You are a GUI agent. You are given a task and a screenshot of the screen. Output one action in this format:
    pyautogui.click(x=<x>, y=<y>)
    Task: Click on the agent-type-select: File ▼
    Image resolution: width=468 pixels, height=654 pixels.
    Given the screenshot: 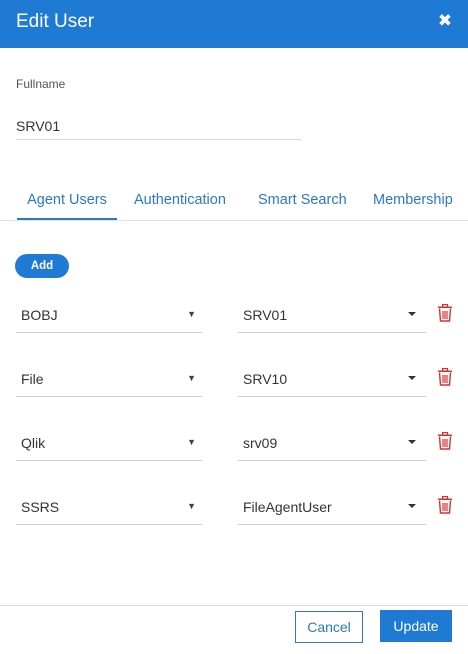 What is the action you would take?
    pyautogui.click(x=109, y=379)
    